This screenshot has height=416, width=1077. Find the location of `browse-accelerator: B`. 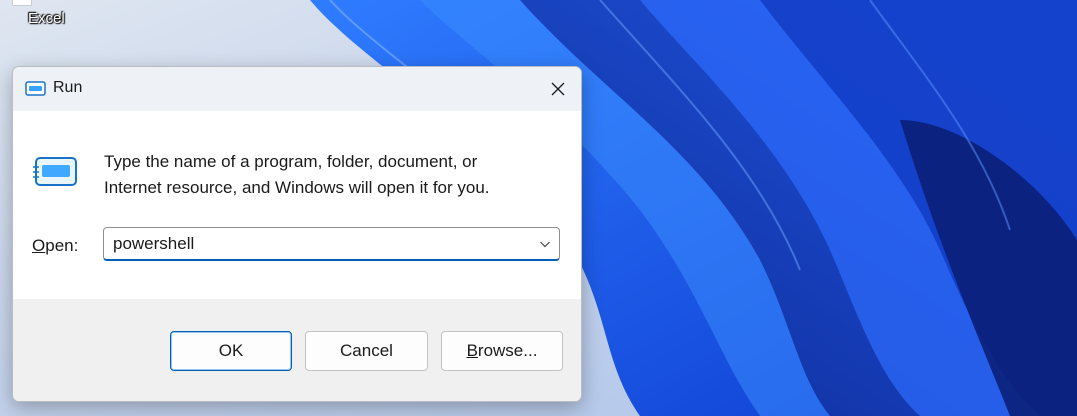

browse-accelerator: B is located at coordinates (472, 350).